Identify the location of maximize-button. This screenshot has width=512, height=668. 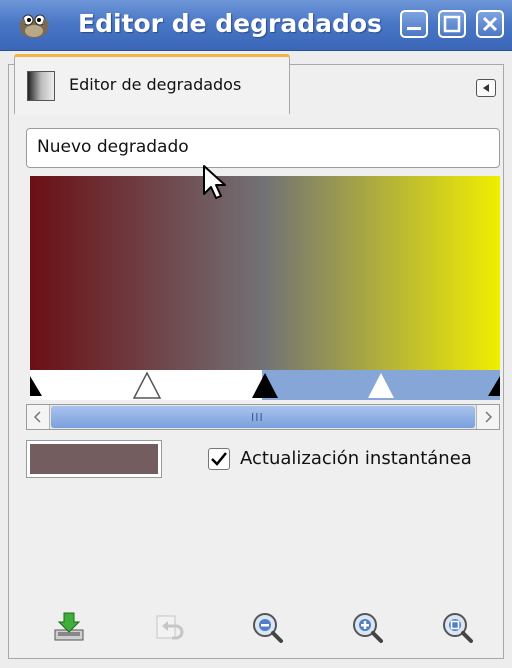
(452, 24).